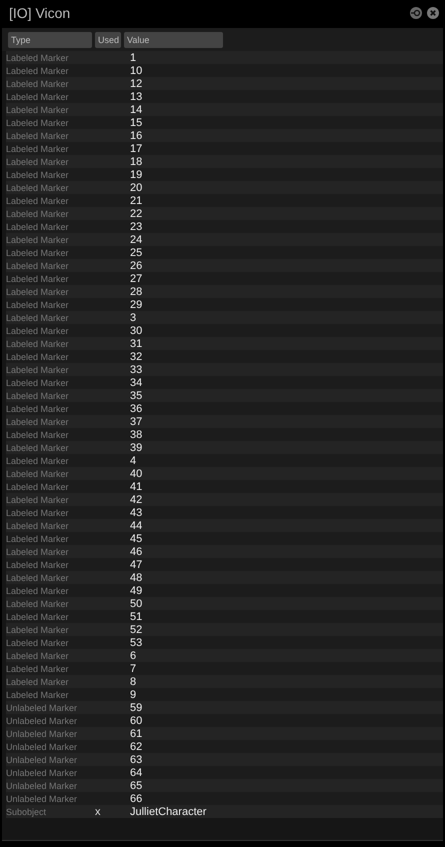  I want to click on value-cell: 14, so click(136, 110).